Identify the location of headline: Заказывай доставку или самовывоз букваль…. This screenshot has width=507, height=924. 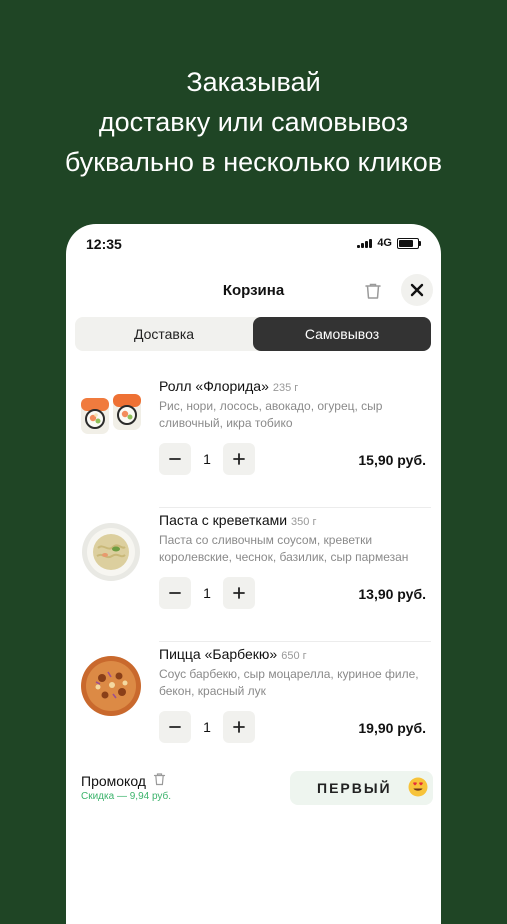
(253, 122).